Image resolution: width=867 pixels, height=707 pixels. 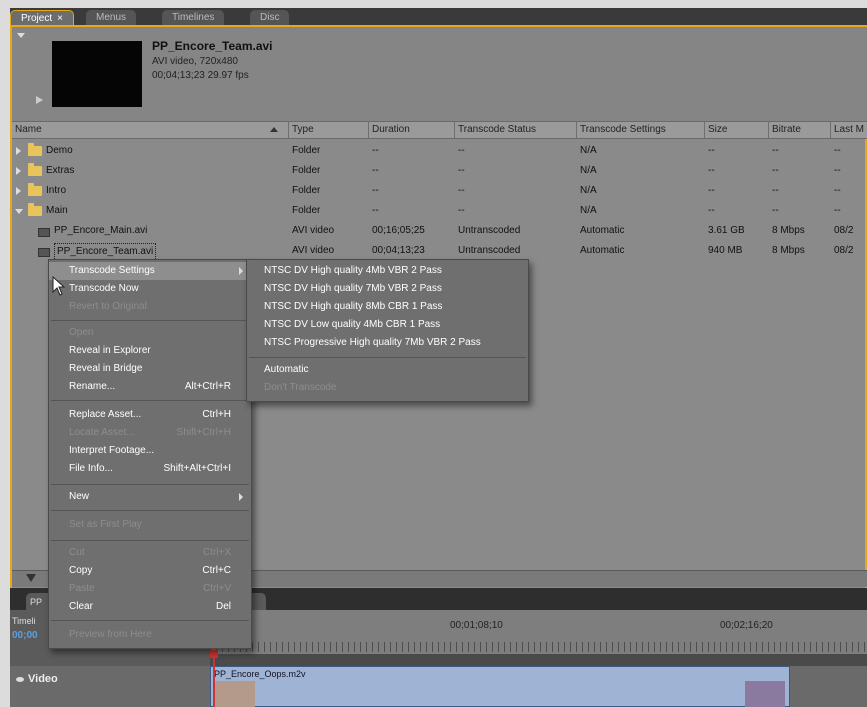 I want to click on submenu-item-preset: NTSC DV High quality 4Mb VBR 2 Pass, so click(x=387, y=271).